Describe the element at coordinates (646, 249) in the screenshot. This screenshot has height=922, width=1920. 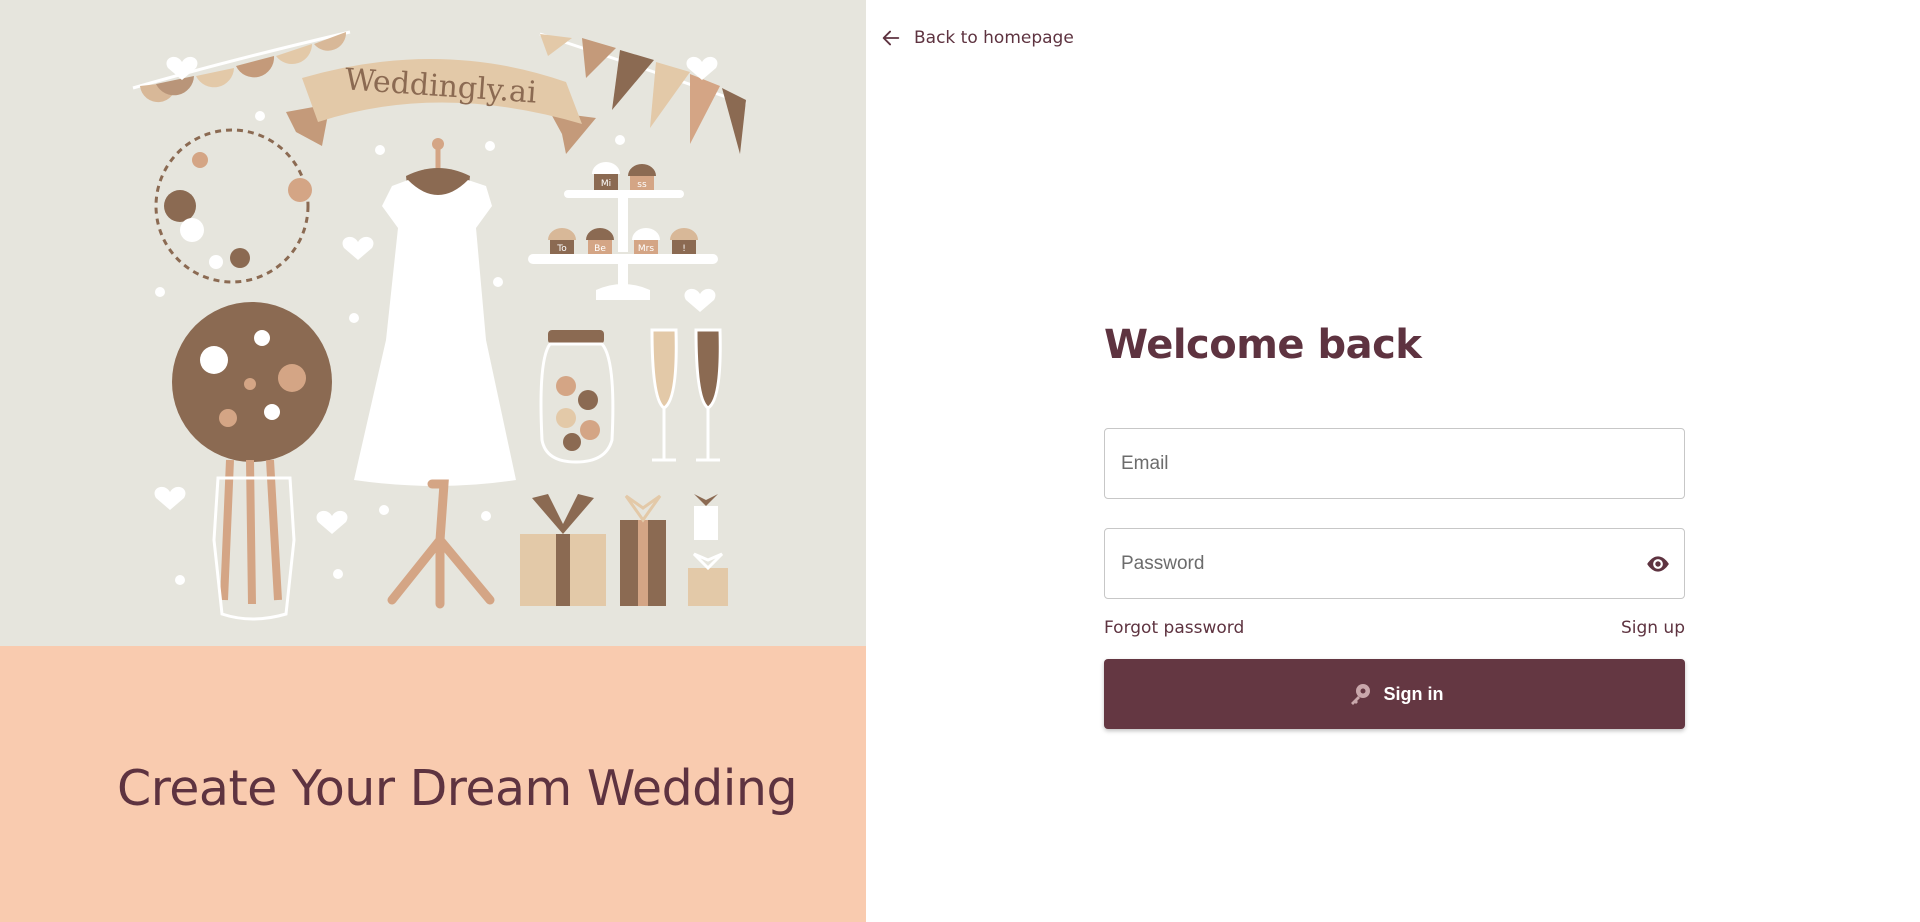
I see `cupcake-label-5: Mrs` at that location.